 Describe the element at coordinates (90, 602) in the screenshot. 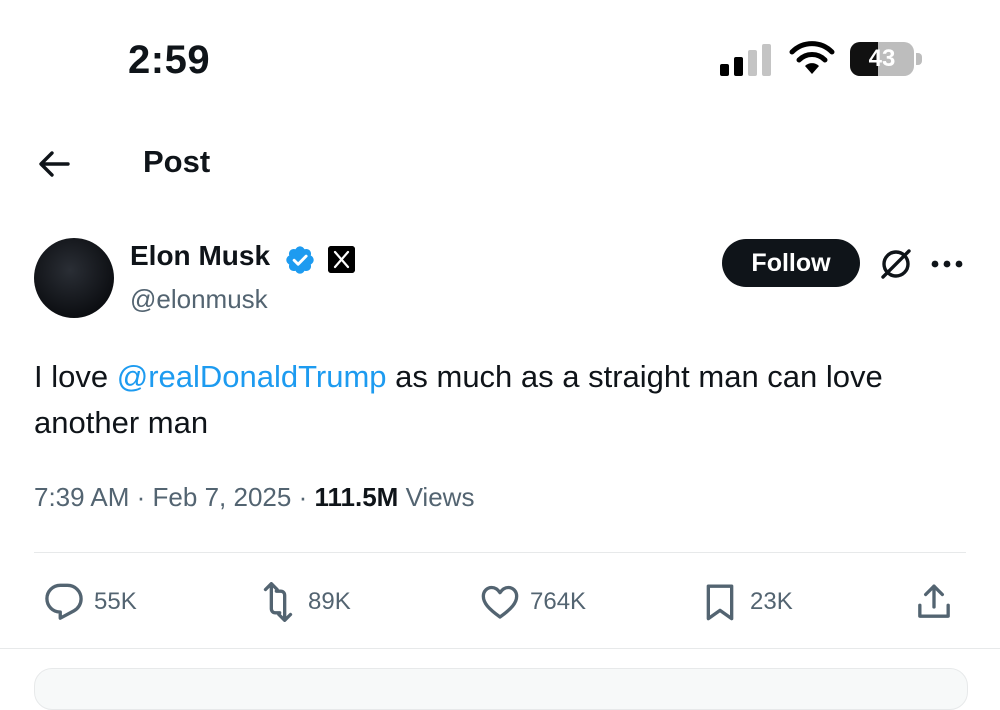

I see `reply-button: 55K` at that location.